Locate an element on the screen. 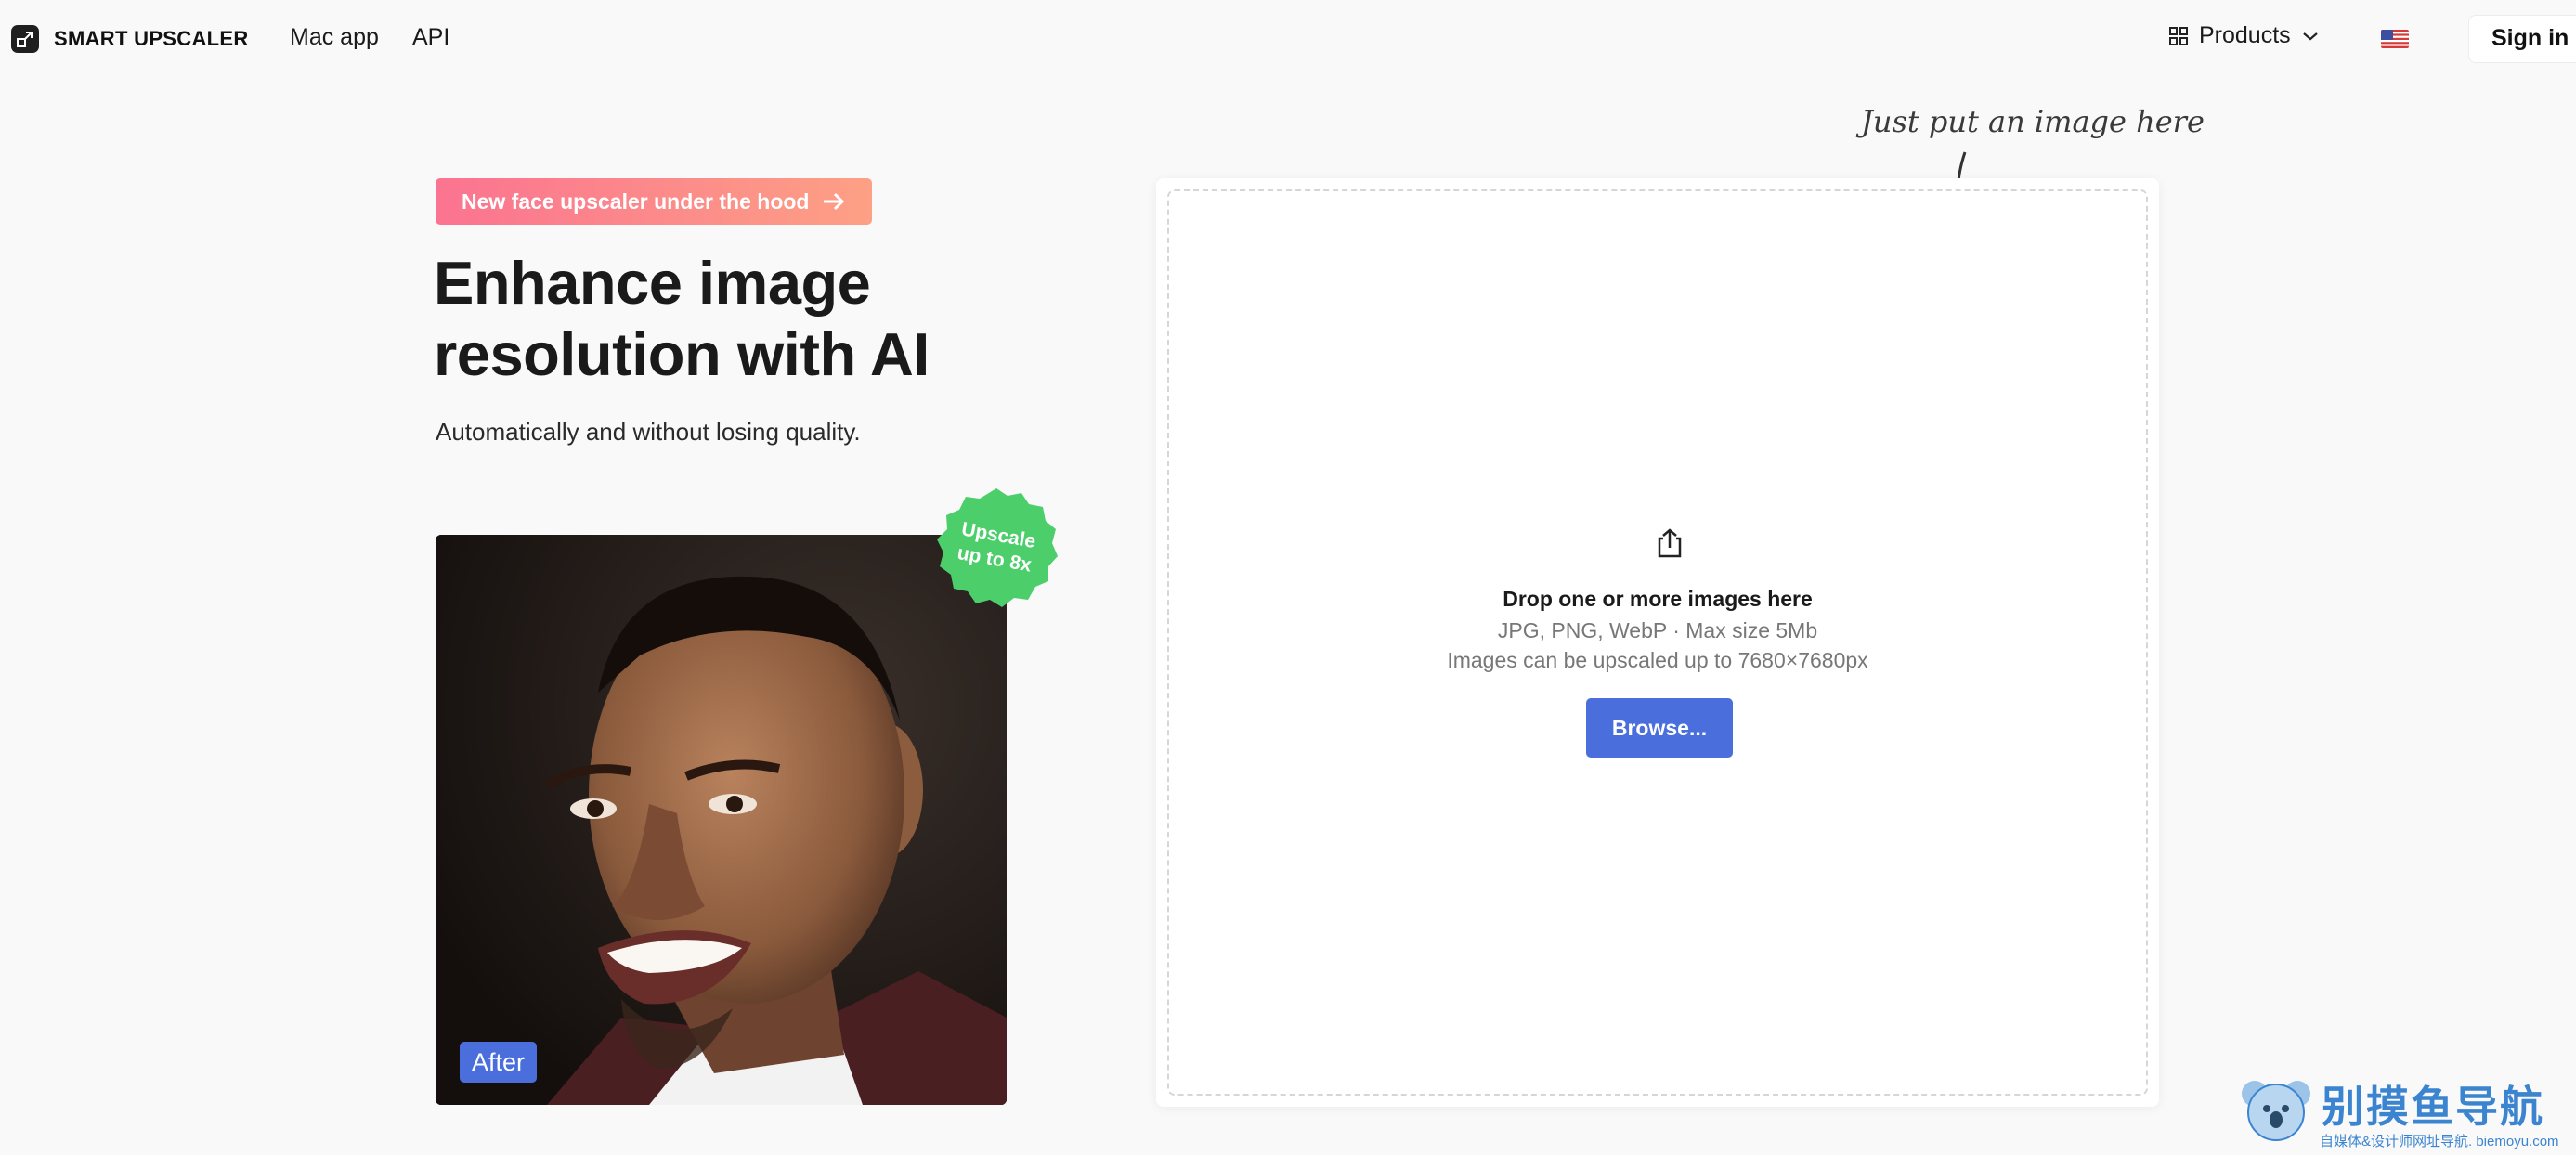 The height and width of the screenshot is (1155, 2576). products-menu: Products is located at coordinates (2244, 35).